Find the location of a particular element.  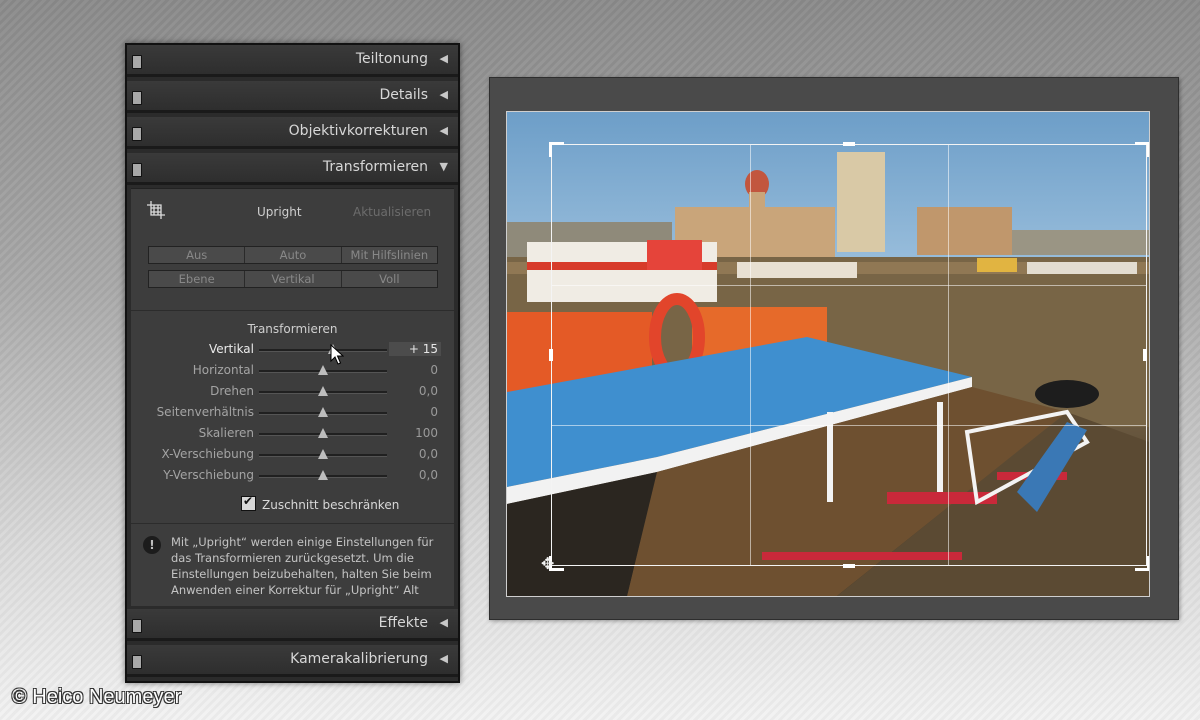

upright-mode-row-2: Ebene Vertikal Voll is located at coordinates (293, 279).